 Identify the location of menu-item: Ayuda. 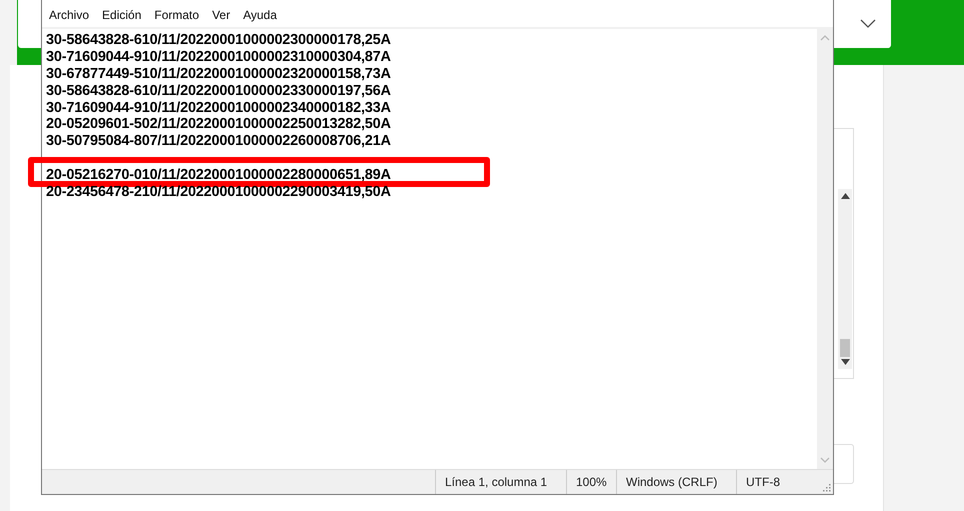
(263, 16).